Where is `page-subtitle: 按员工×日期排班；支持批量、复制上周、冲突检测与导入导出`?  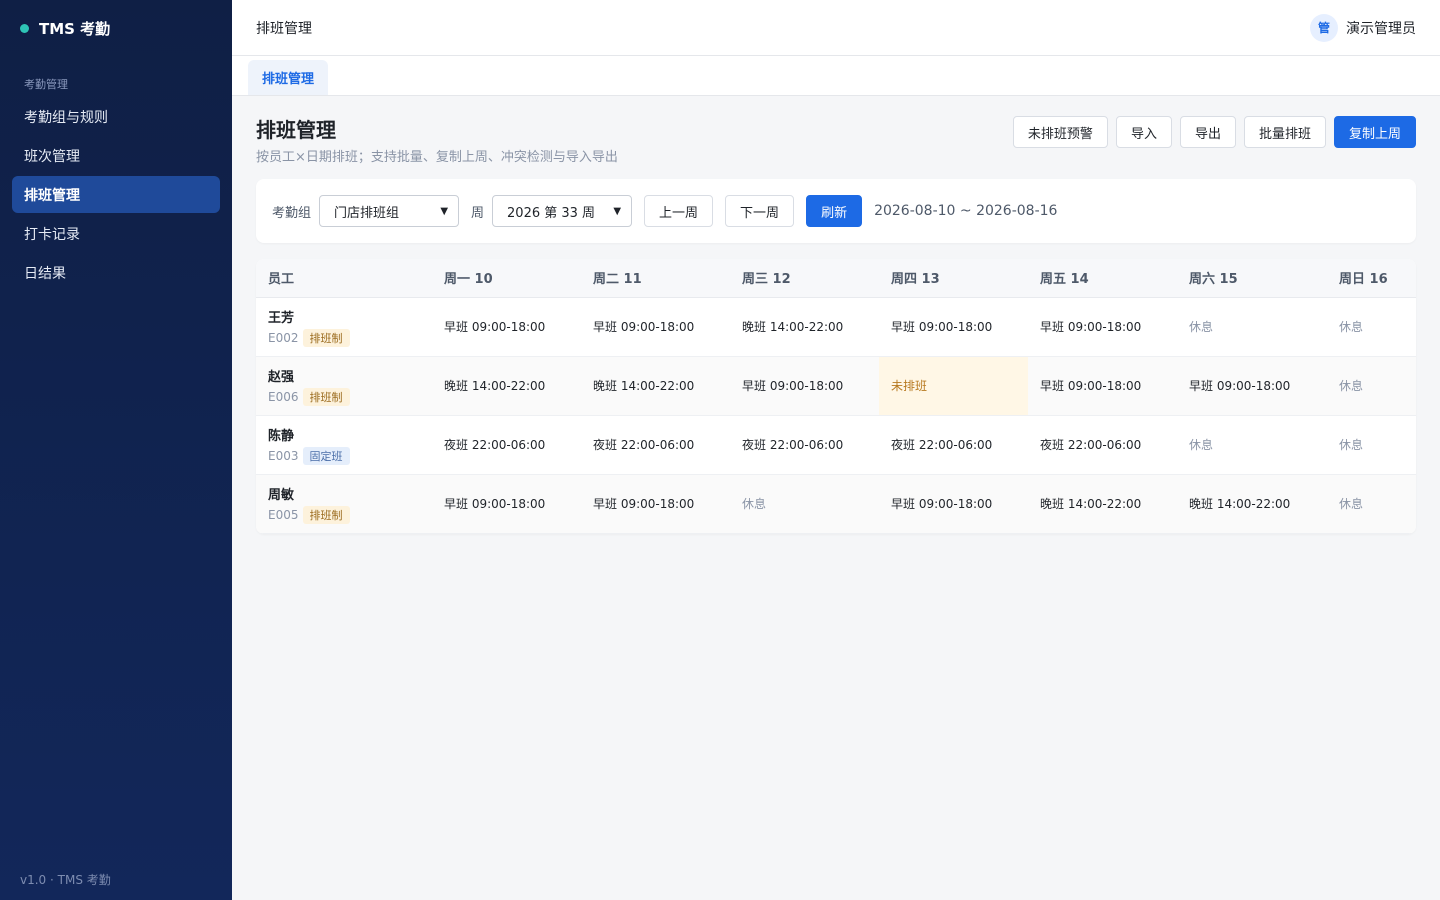 page-subtitle: 按员工×日期排班；支持批量、复制上周、冲突检测与导入导出 is located at coordinates (437, 157).